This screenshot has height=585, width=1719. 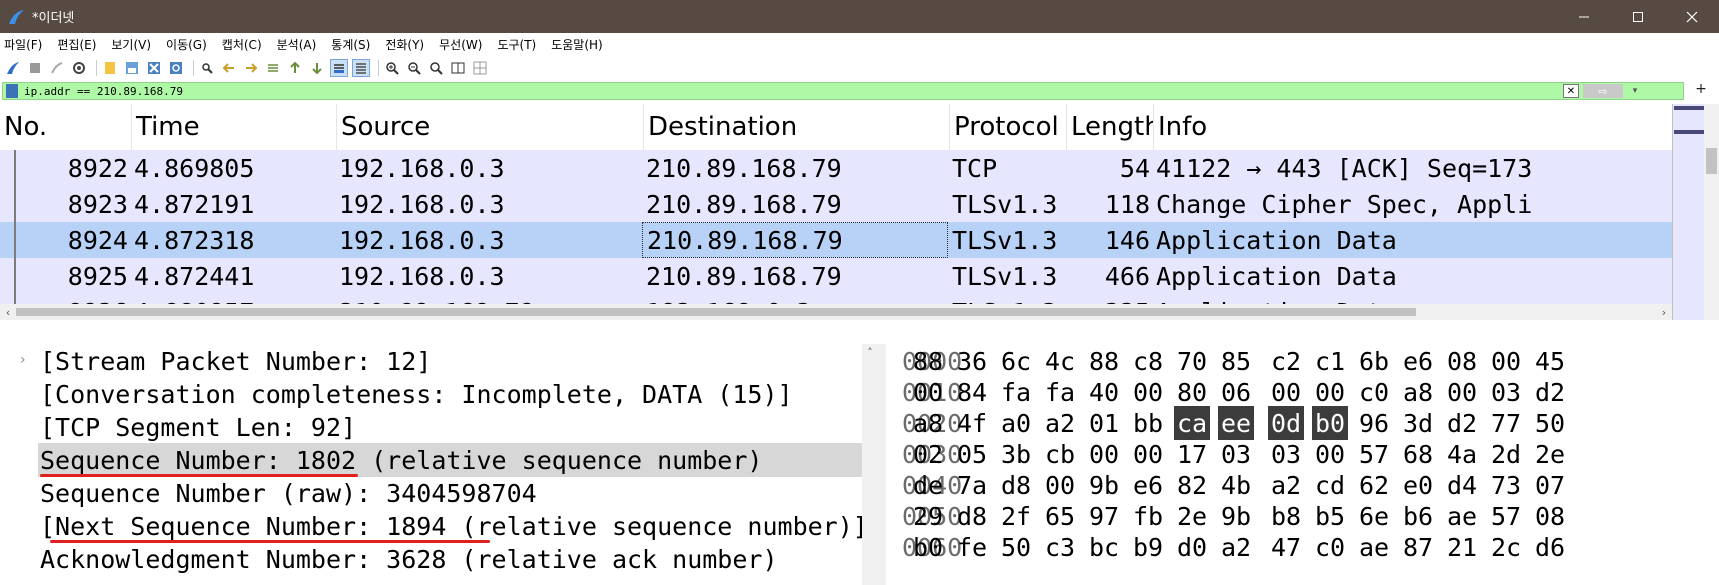 What do you see at coordinates (207, 68) in the screenshot?
I see `find-packet-icon` at bounding box center [207, 68].